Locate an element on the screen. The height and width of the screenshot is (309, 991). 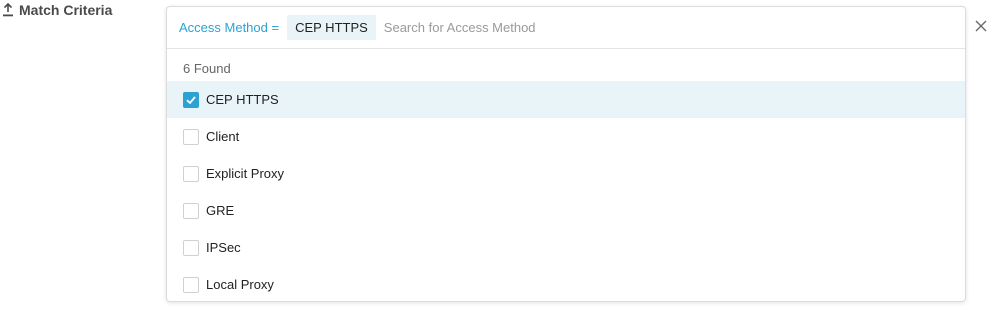
found-count: 6 Found is located at coordinates (207, 68).